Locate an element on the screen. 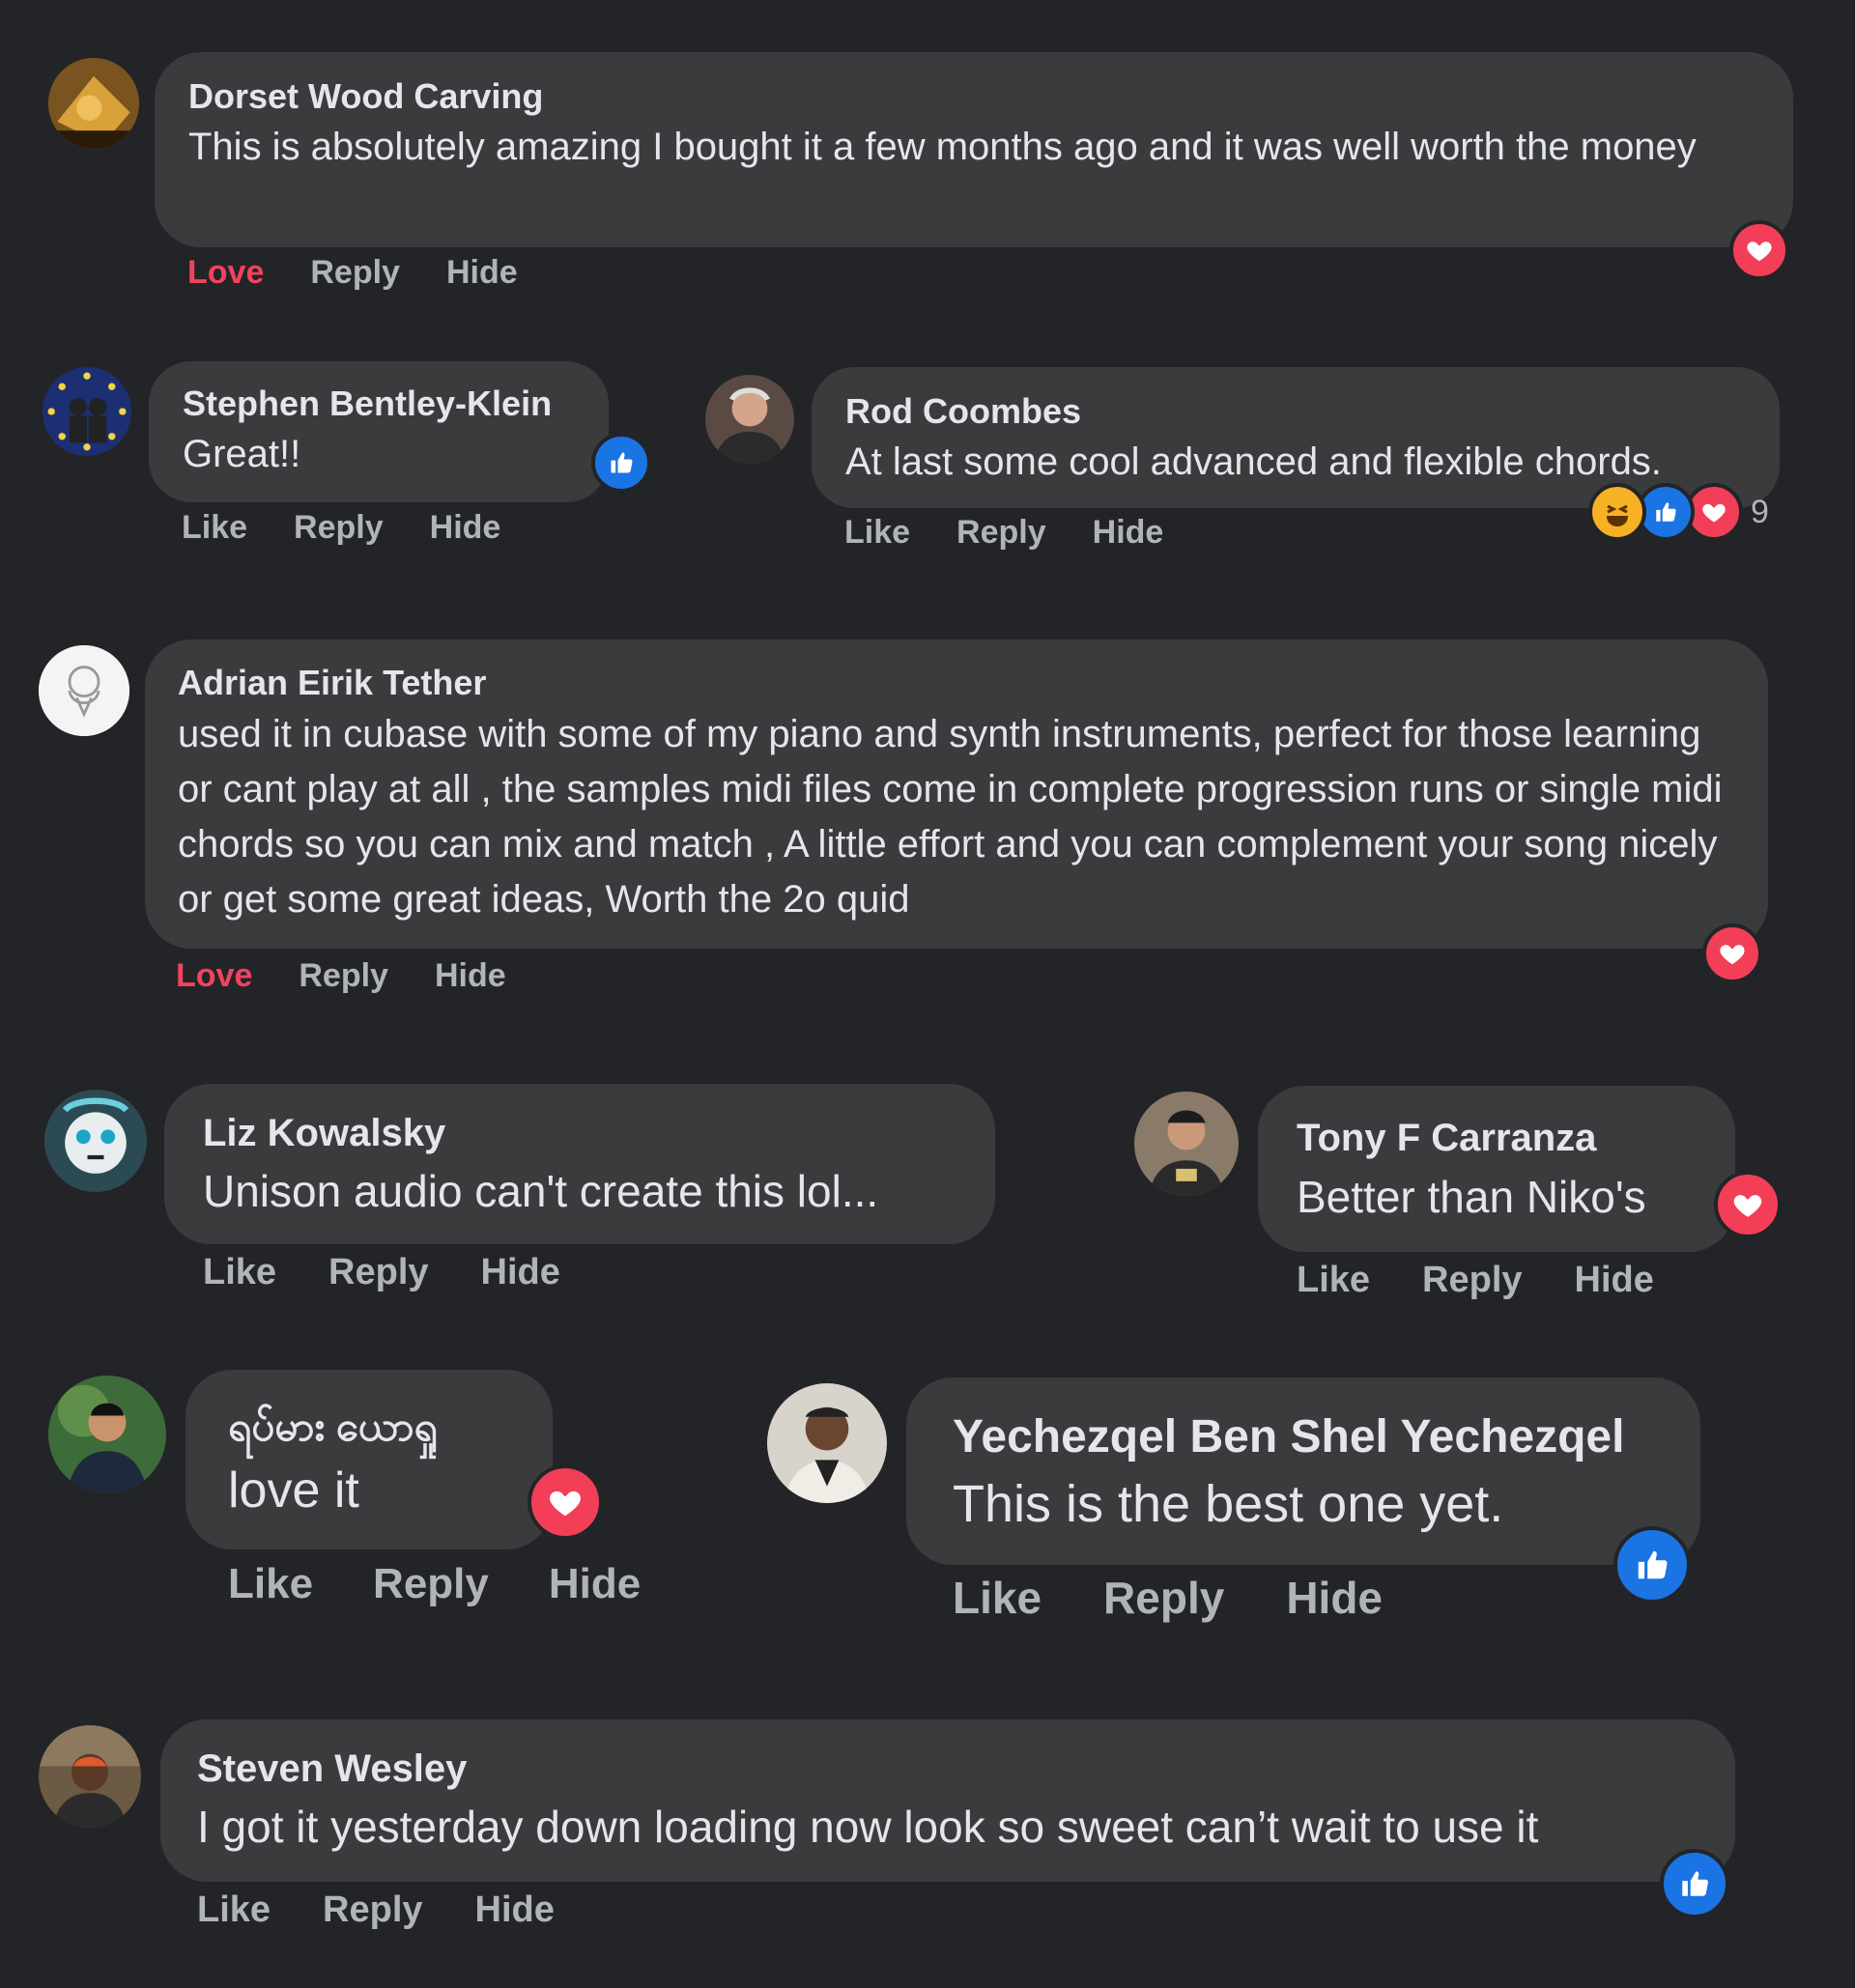 The width and height of the screenshot is (1855, 1988). comment-text: Better than Niko's is located at coordinates (1471, 1197).